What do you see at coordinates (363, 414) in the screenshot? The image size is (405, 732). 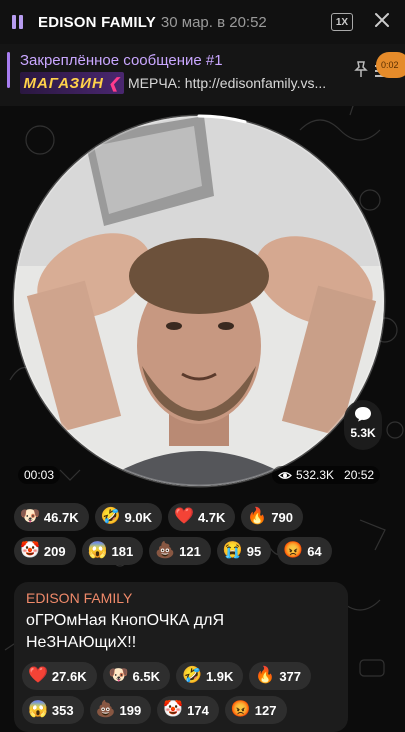 I see `comment-icon` at bounding box center [363, 414].